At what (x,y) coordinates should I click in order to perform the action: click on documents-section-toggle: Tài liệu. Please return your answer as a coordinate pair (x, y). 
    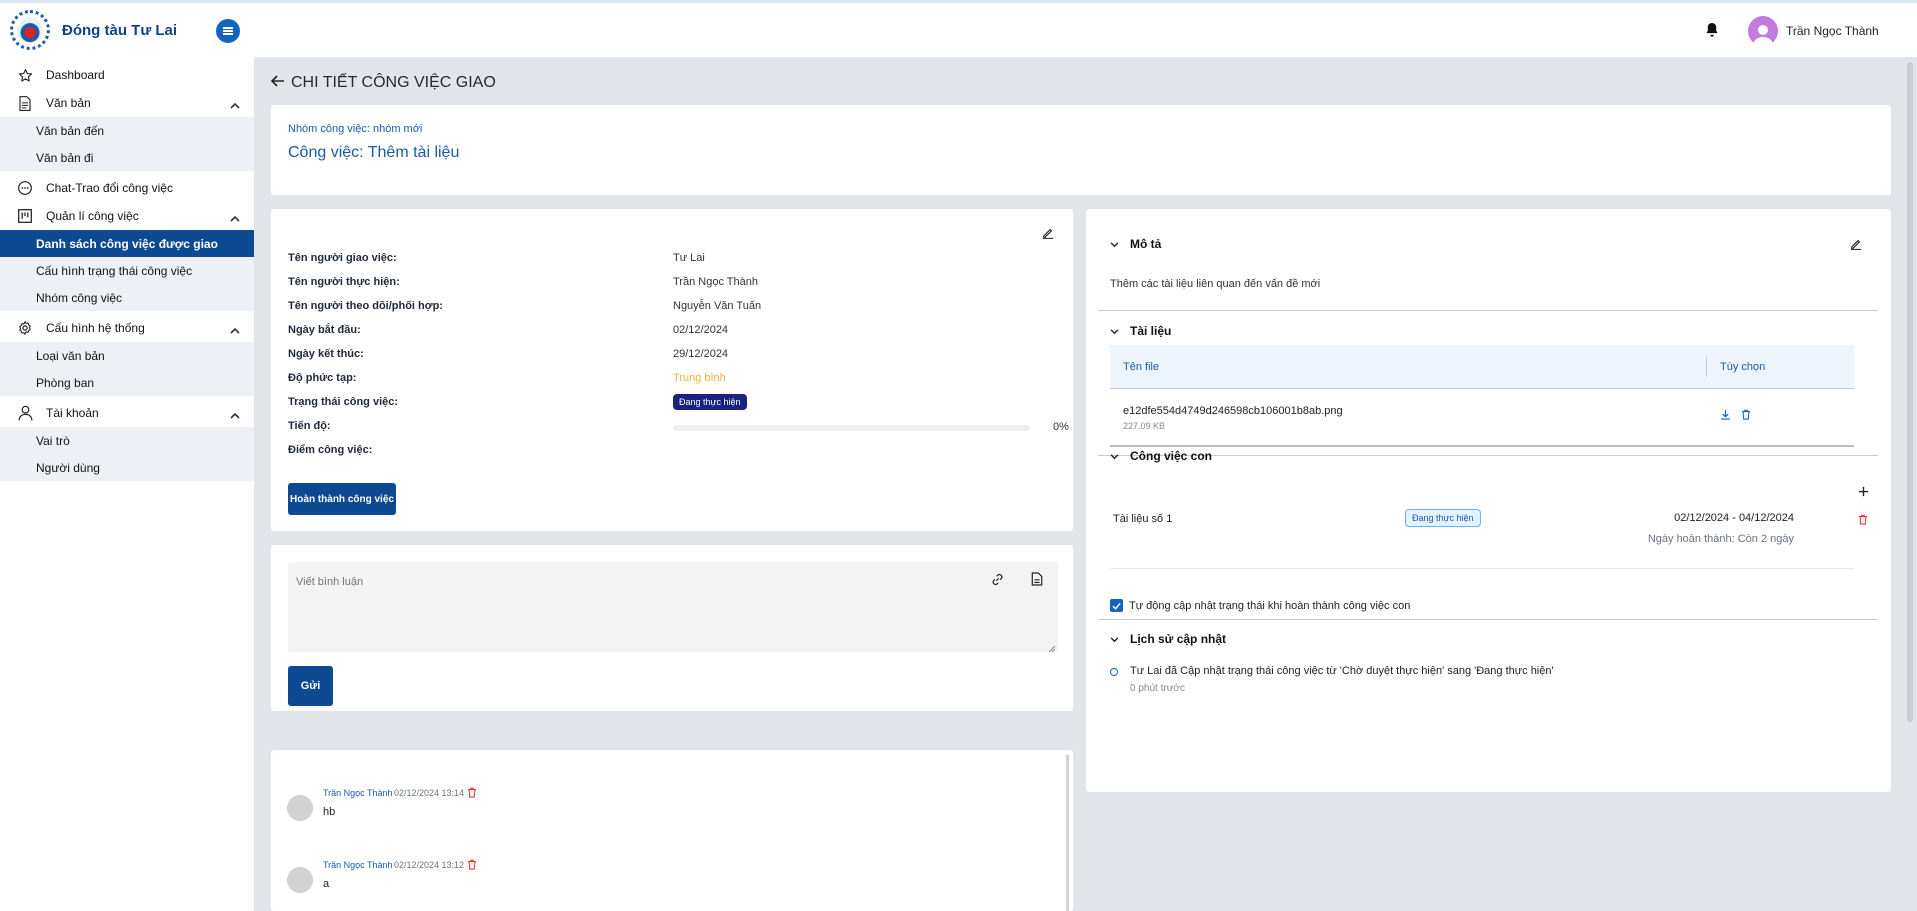
    Looking at the image, I should click on (1140, 331).